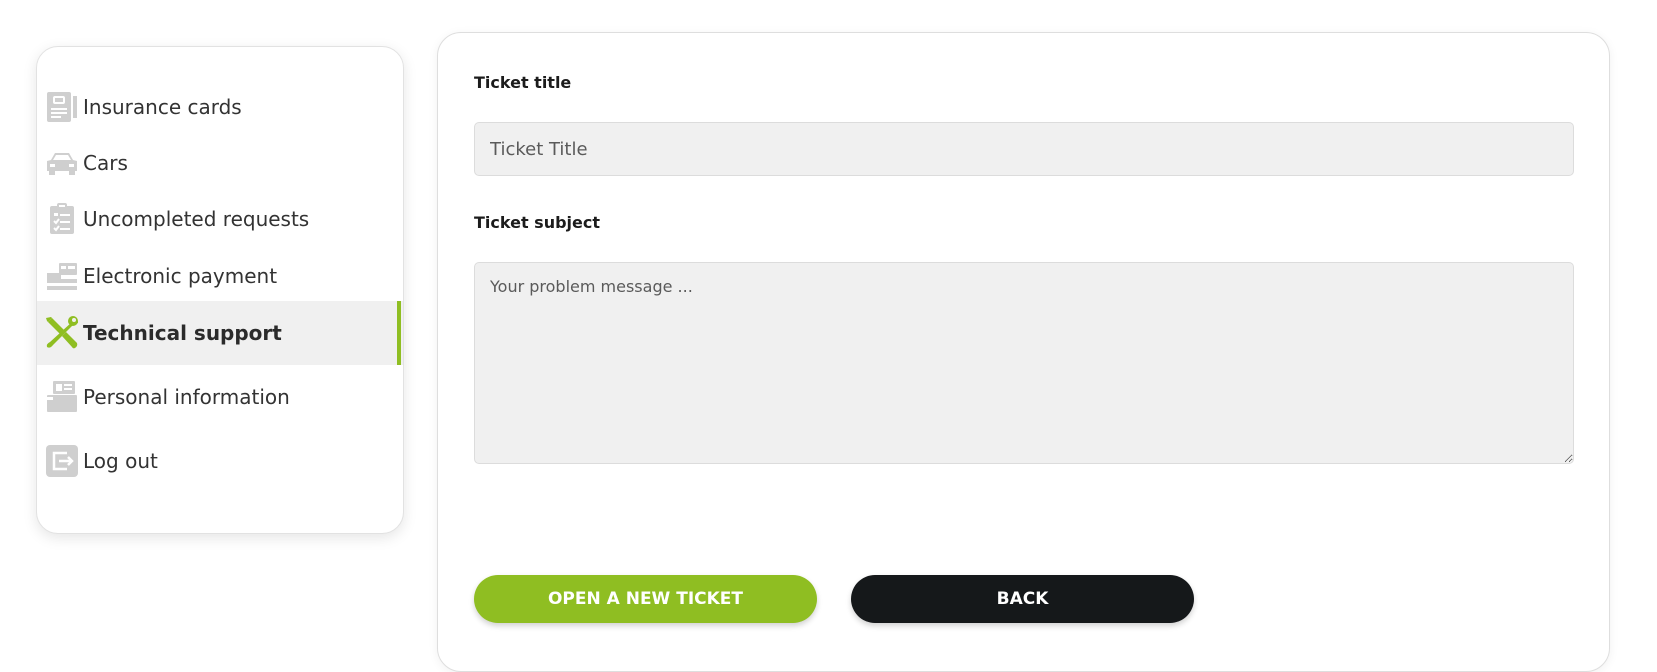 The width and height of the screenshot is (1657, 672). Describe the element at coordinates (645, 599) in the screenshot. I see `open-new-ticket-button: OPEN A NEW TICKET` at that location.